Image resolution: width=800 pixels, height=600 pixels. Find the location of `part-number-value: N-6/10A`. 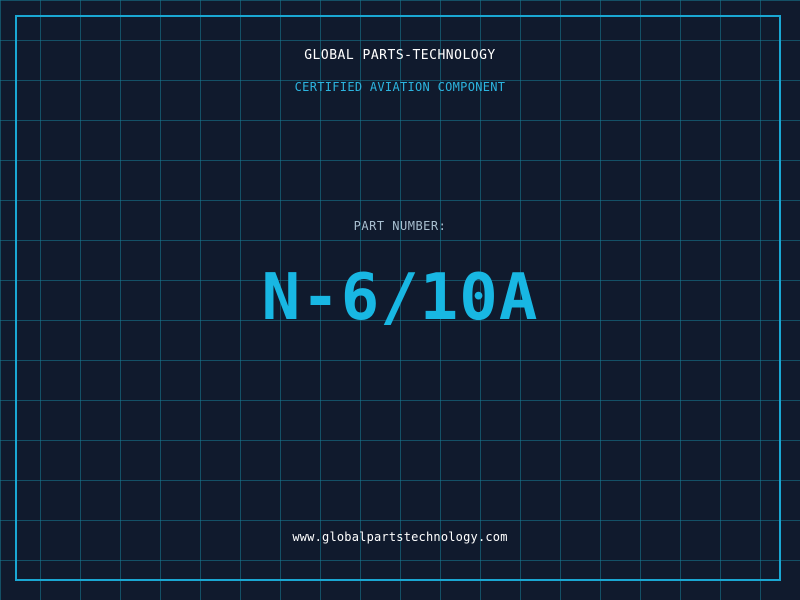

part-number-value: N-6/10A is located at coordinates (400, 298).